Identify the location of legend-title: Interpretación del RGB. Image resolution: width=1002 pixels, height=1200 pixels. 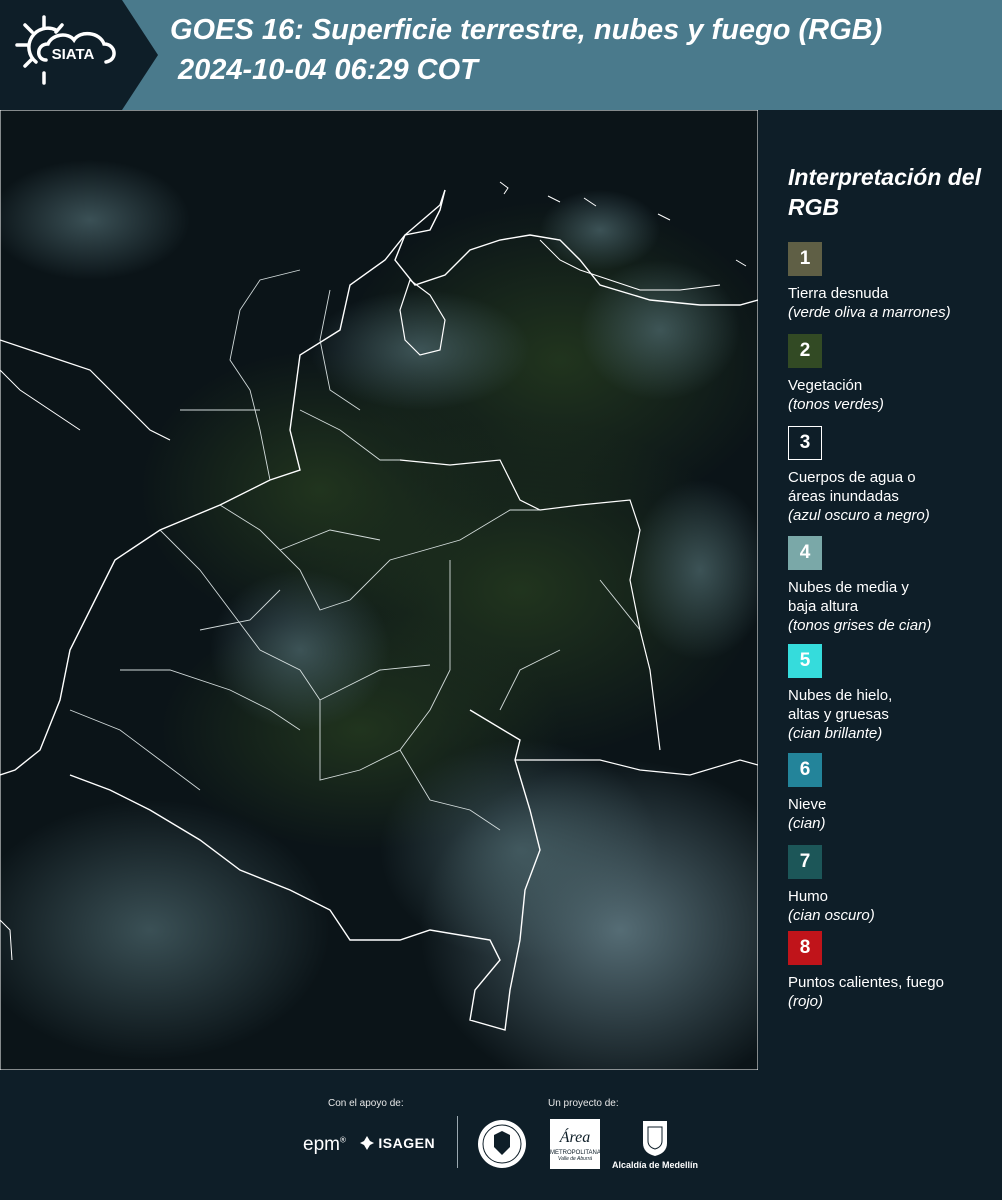
(884, 192).